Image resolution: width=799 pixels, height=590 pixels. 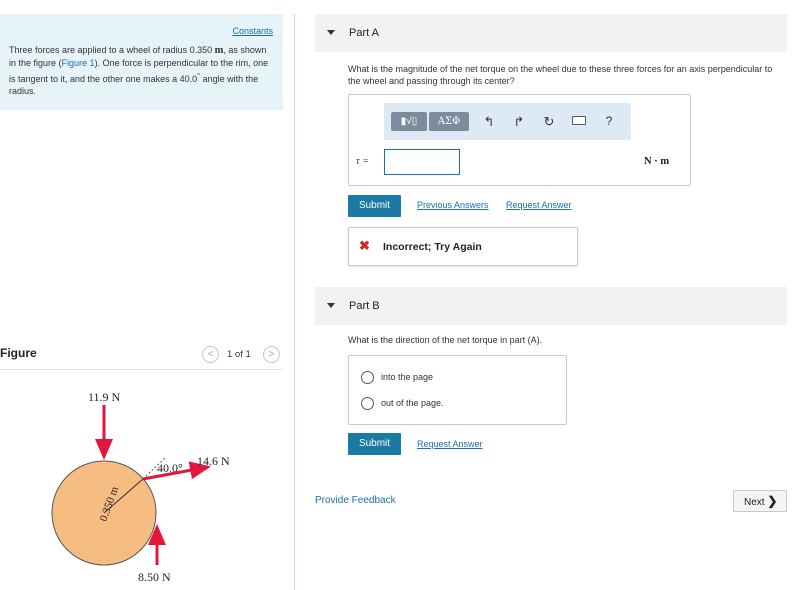 I want to click on reset-icon: ↻, so click(x=549, y=121).